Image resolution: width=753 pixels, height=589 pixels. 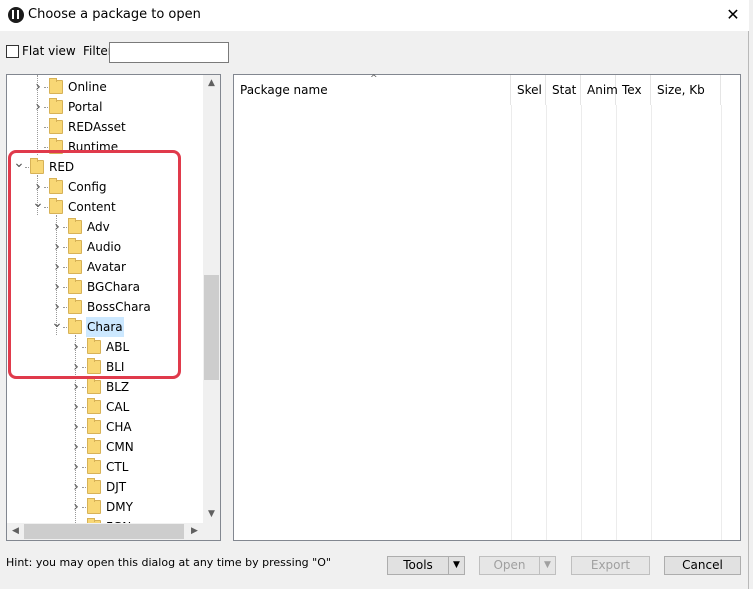 What do you see at coordinates (418, 565) in the screenshot?
I see `tools-button-label: Tools` at bounding box center [418, 565].